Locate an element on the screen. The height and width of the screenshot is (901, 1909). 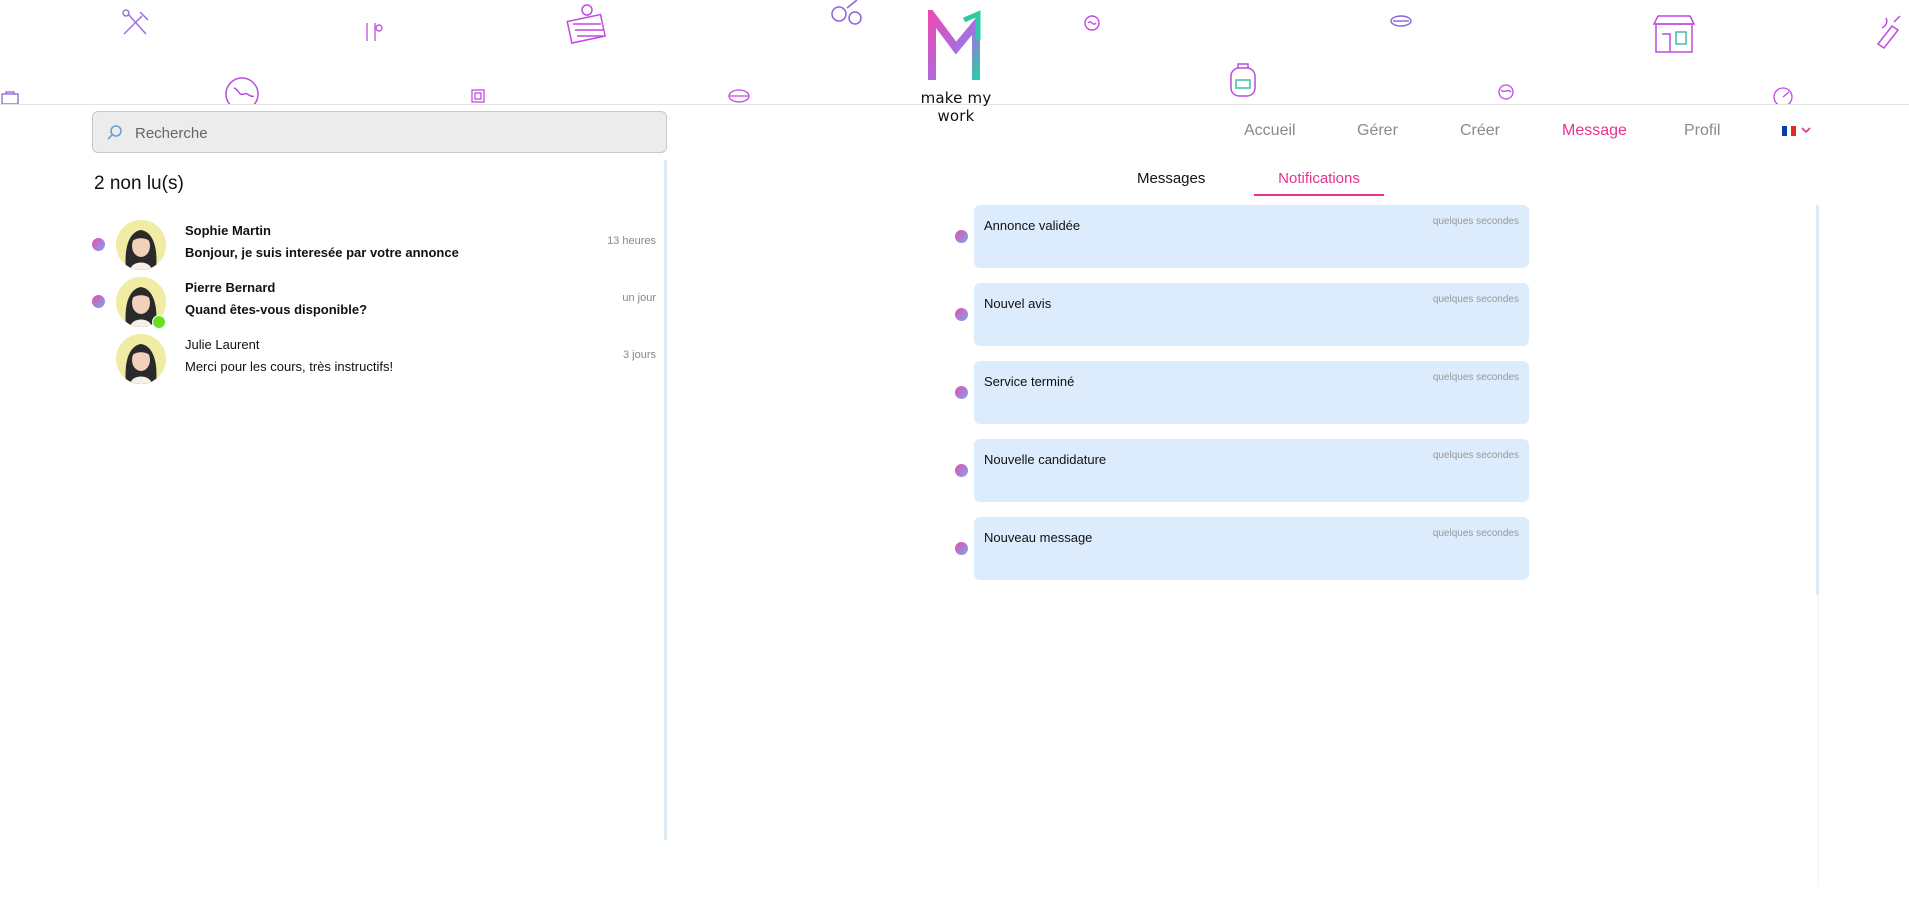
dessert-icon is located at coordinates (1506, 92).